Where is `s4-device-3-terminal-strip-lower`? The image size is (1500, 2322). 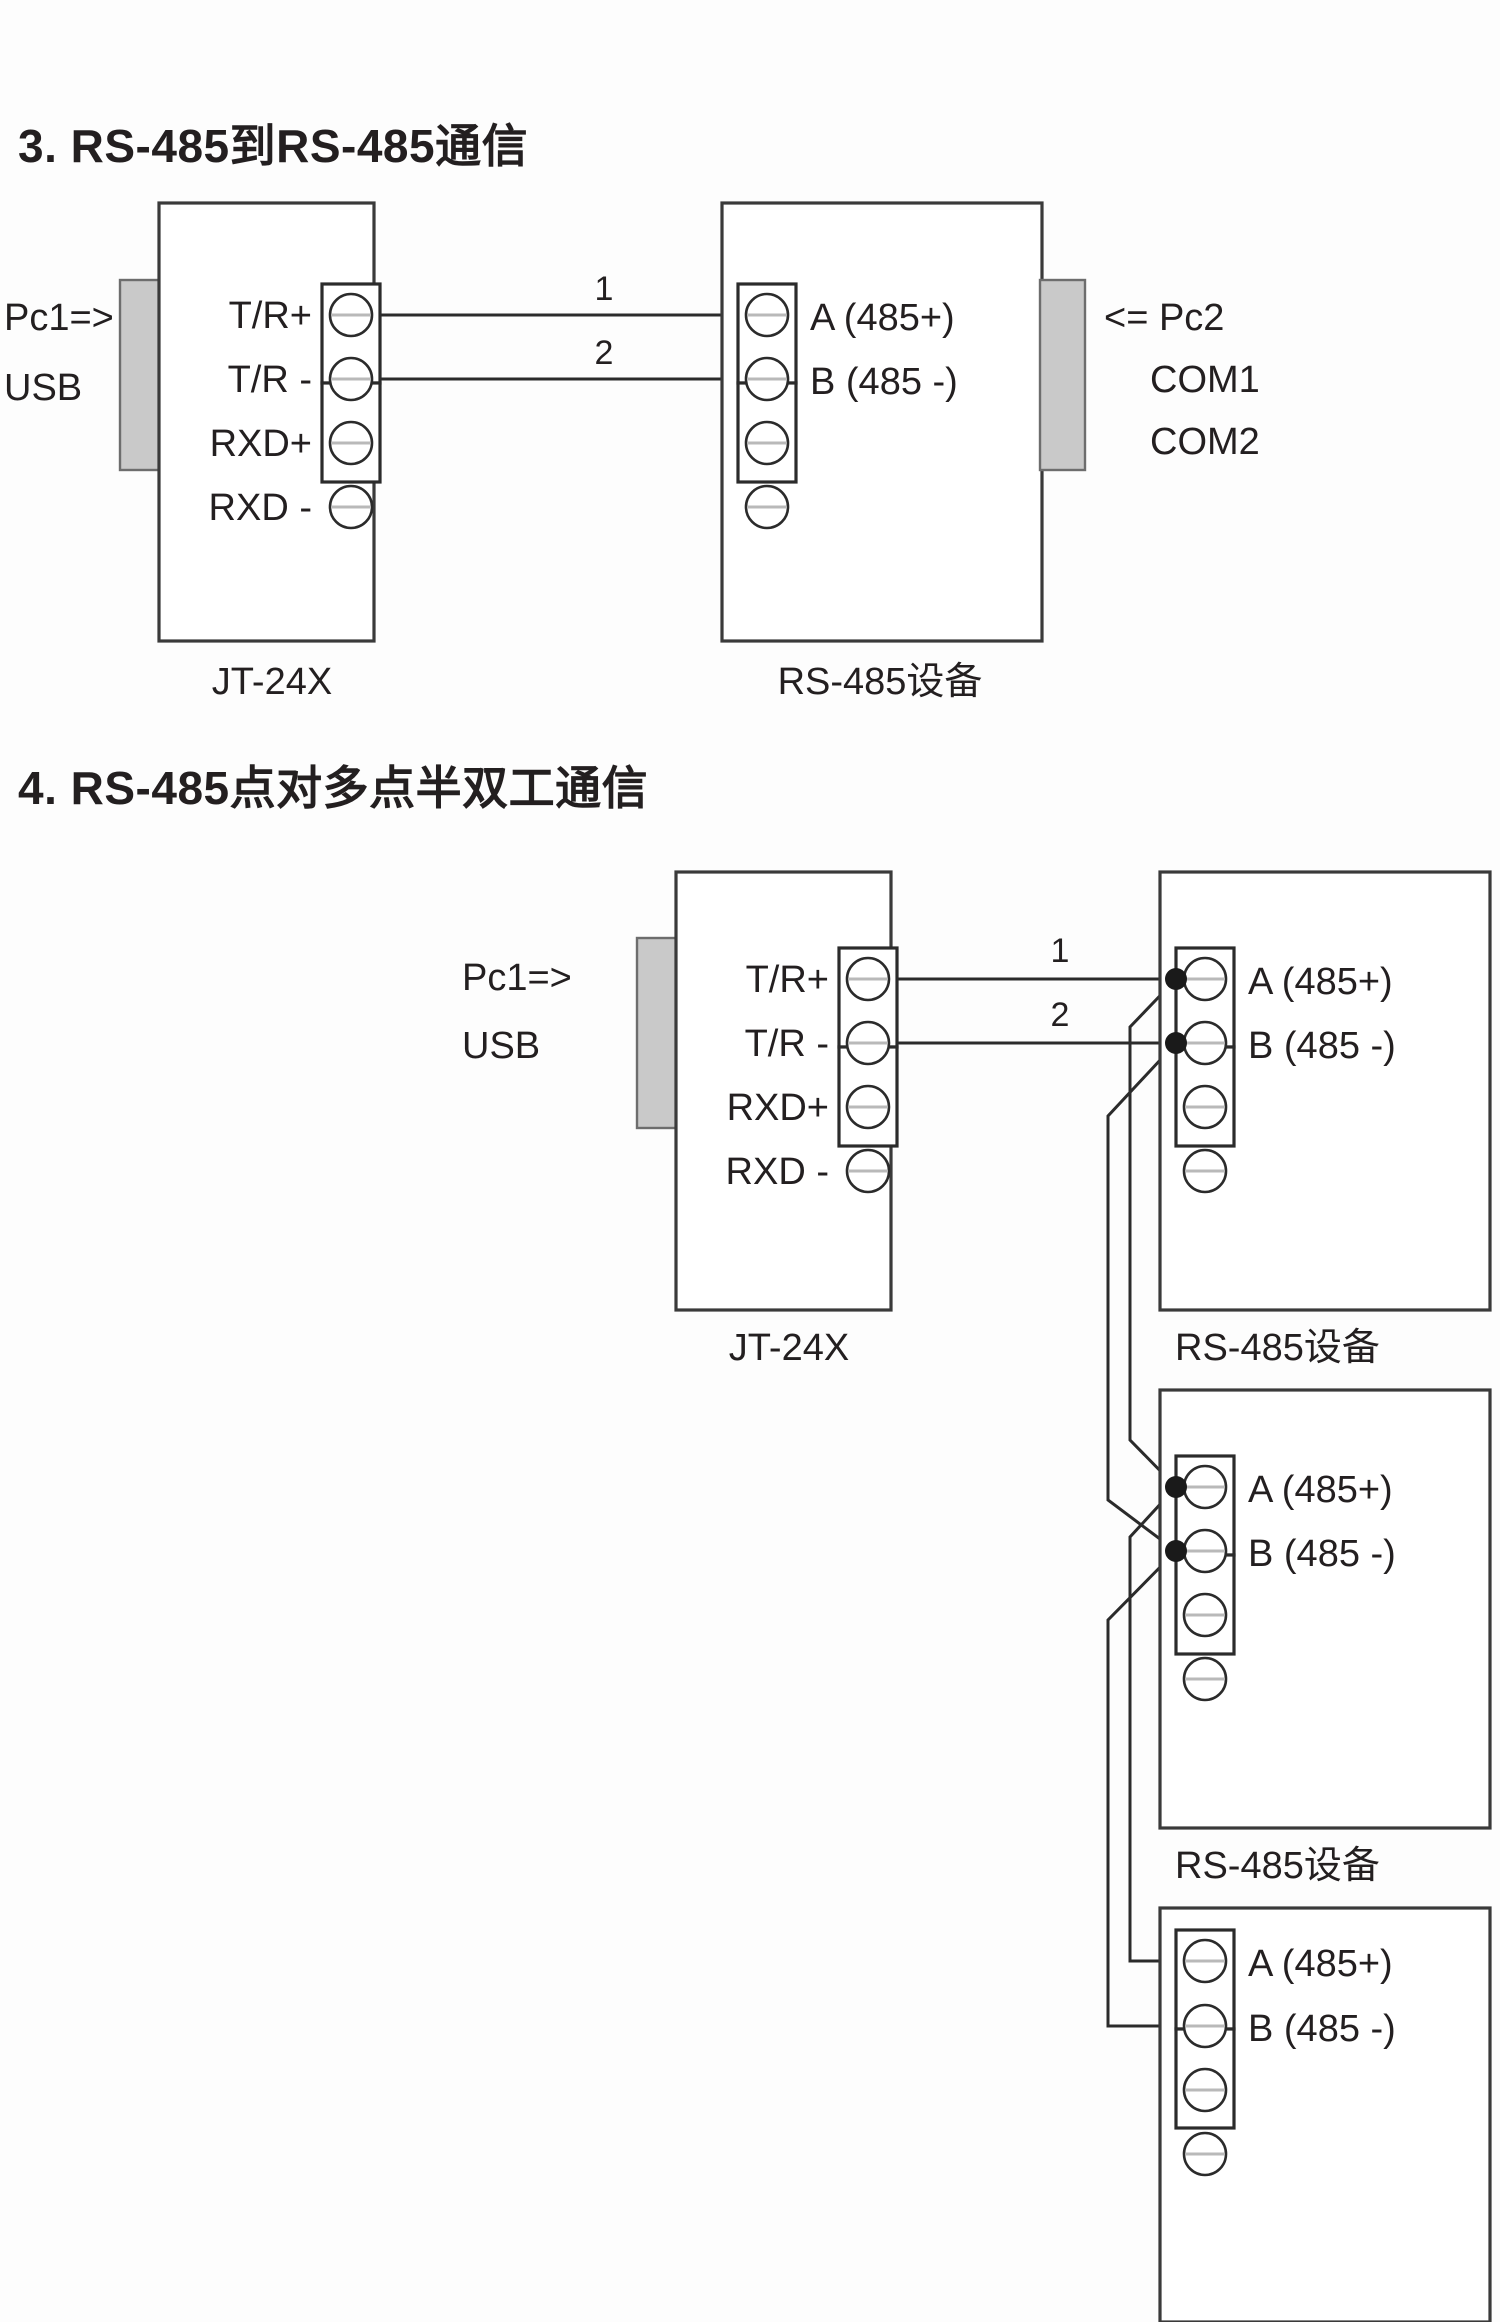
s4-device-3-terminal-strip-lower is located at coordinates (1205, 2078).